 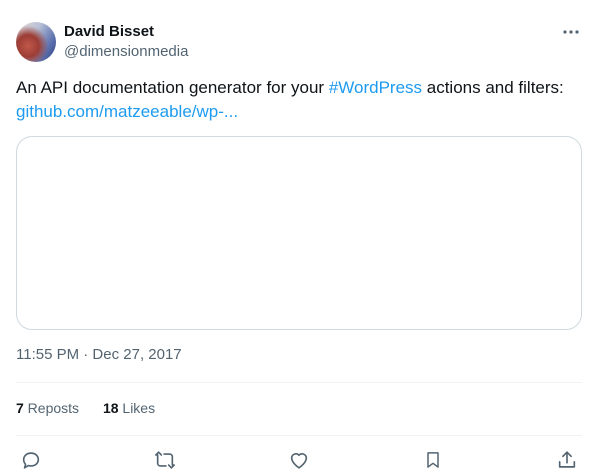 I want to click on tweet-header: David Bisset @dimensionmedia, so click(x=299, y=42).